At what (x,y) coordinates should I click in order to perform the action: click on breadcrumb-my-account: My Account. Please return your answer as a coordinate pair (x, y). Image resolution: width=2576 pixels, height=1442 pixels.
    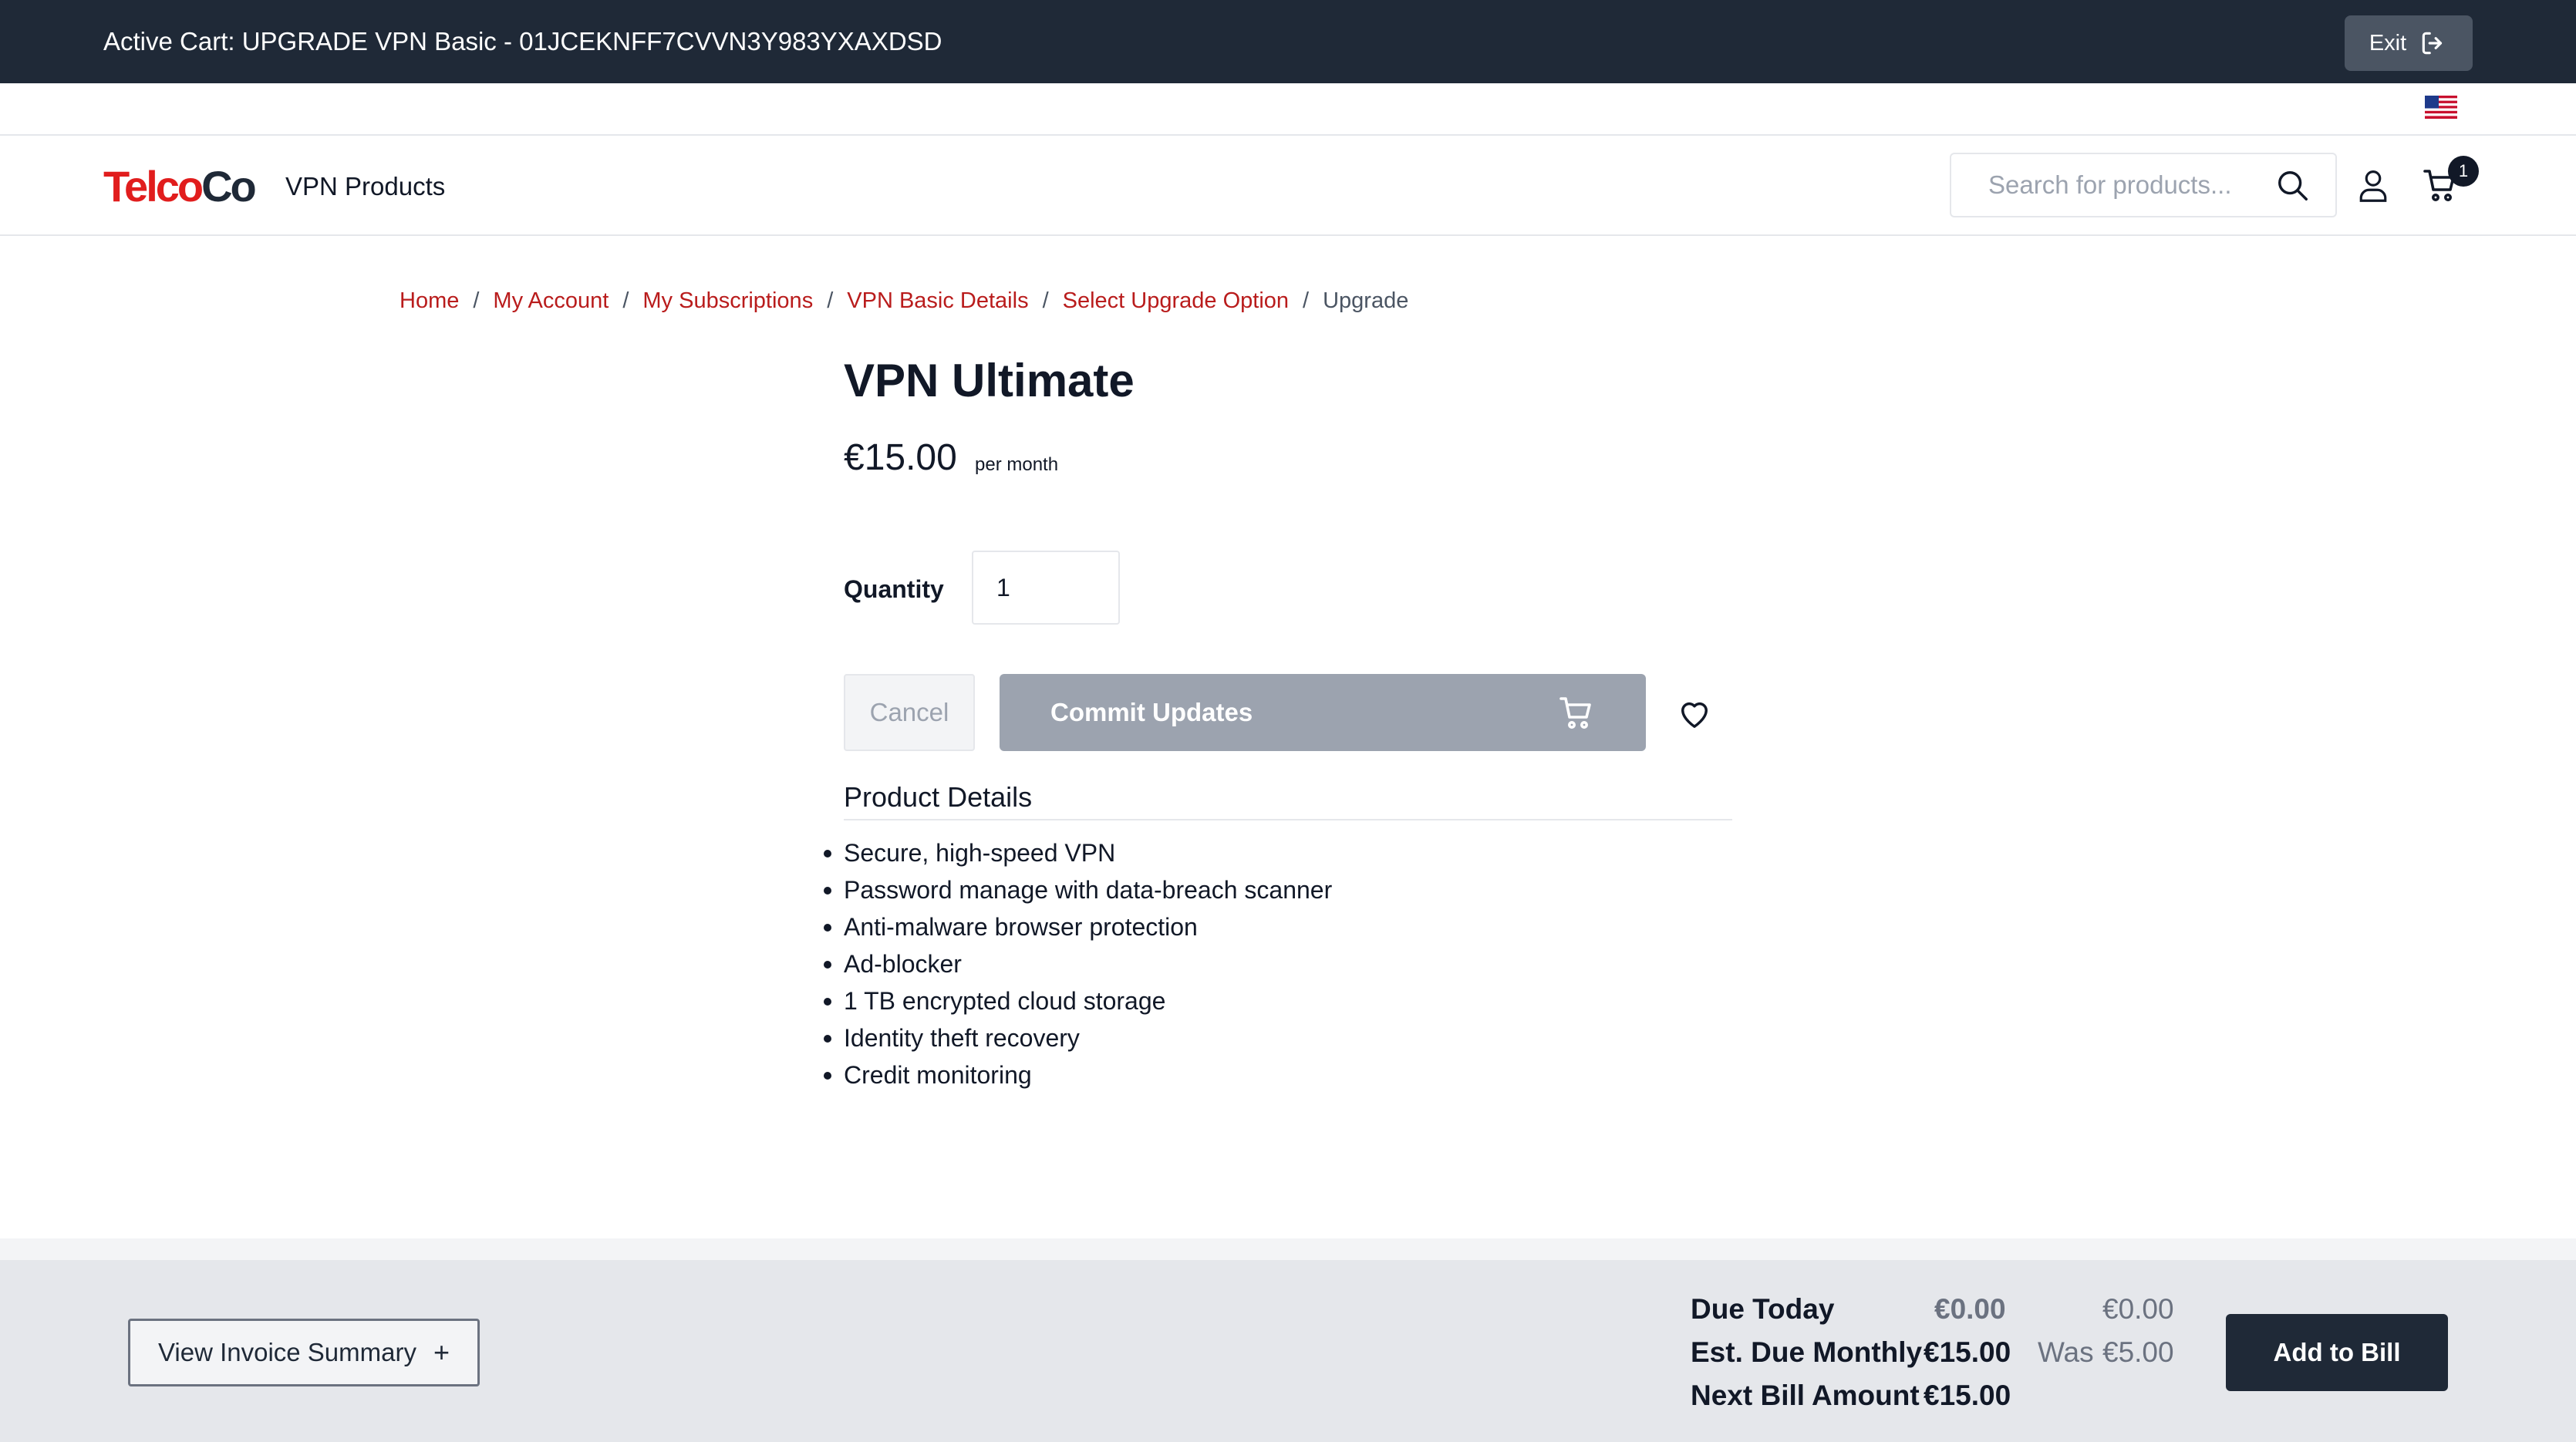
    Looking at the image, I should click on (551, 301).